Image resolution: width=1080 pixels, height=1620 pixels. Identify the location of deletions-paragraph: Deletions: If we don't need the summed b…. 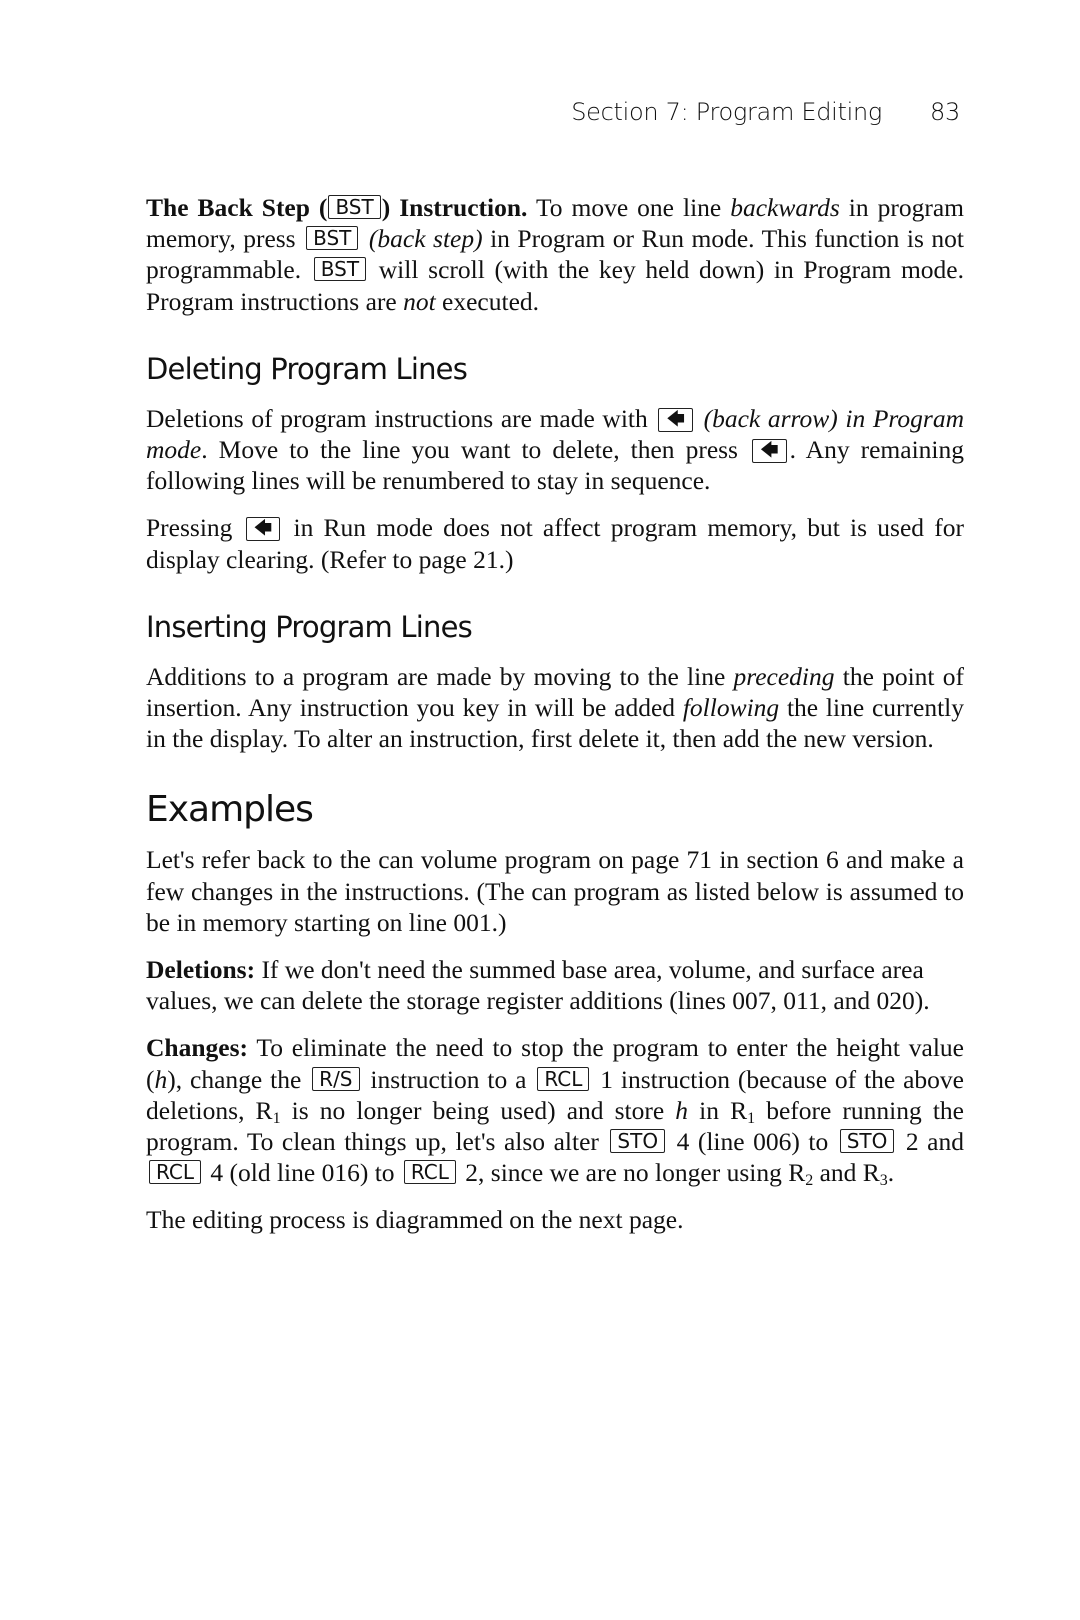
(538, 985).